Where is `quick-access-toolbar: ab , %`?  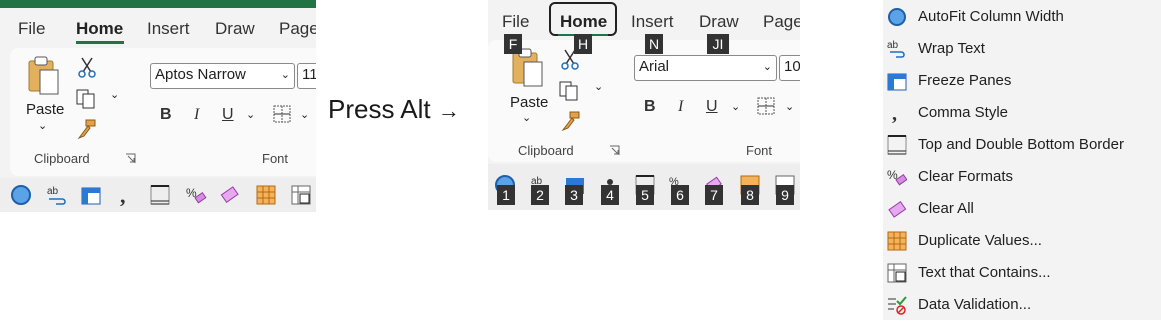
quick-access-toolbar: ab , % is located at coordinates (158, 195).